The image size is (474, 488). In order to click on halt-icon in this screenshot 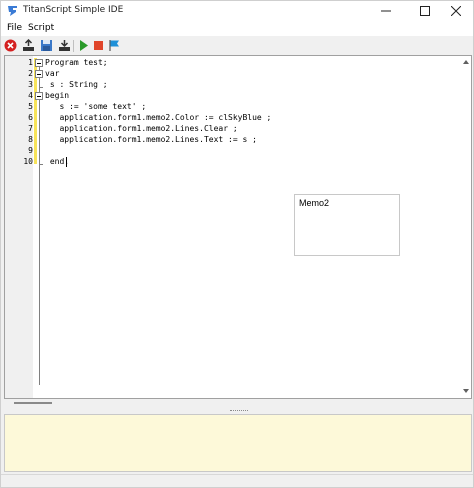, I will do `click(98, 45)`.